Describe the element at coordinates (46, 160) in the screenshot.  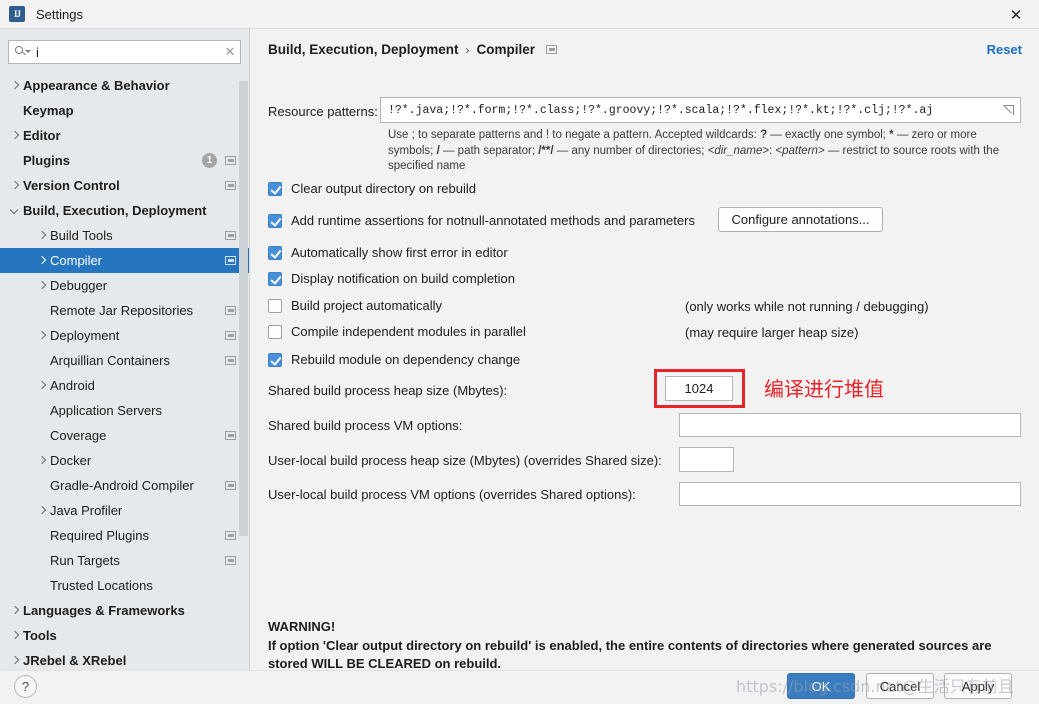
I see `sidebar-item-label: Plugins` at that location.